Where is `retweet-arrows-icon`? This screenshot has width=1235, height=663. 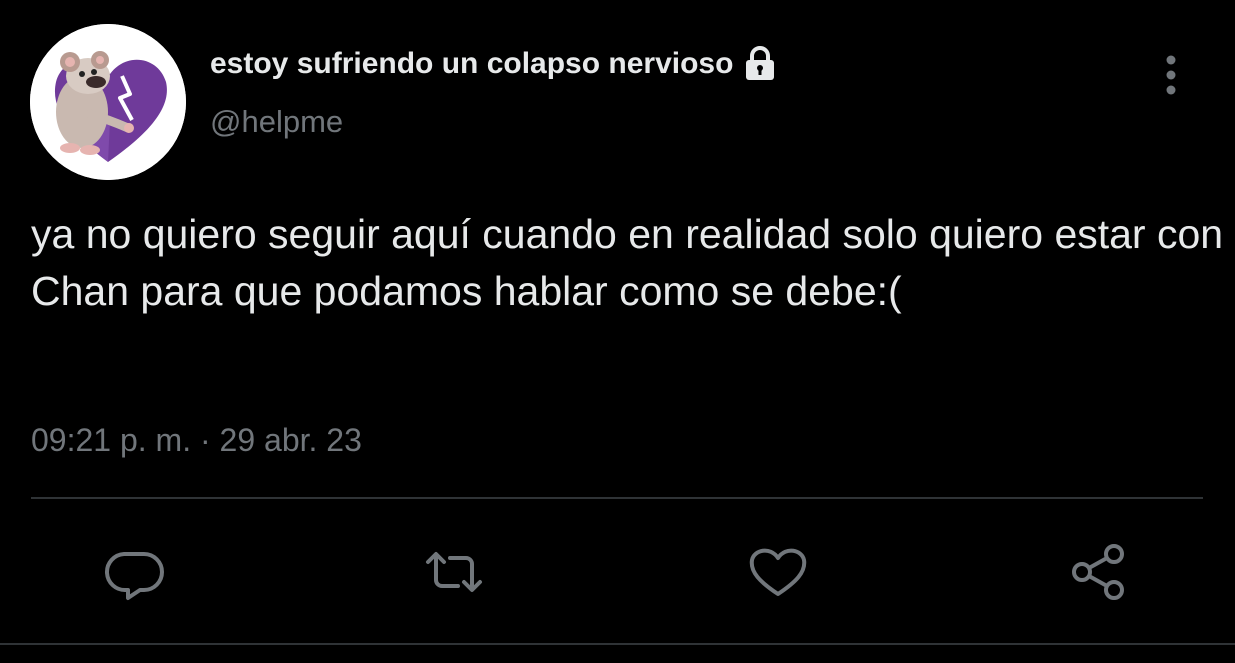 retweet-arrows-icon is located at coordinates (454, 572).